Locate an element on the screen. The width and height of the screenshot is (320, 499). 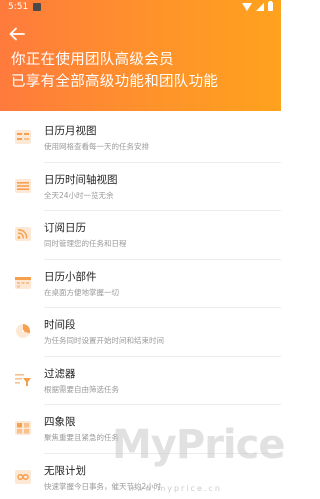
status-icons is located at coordinates (257, 6).